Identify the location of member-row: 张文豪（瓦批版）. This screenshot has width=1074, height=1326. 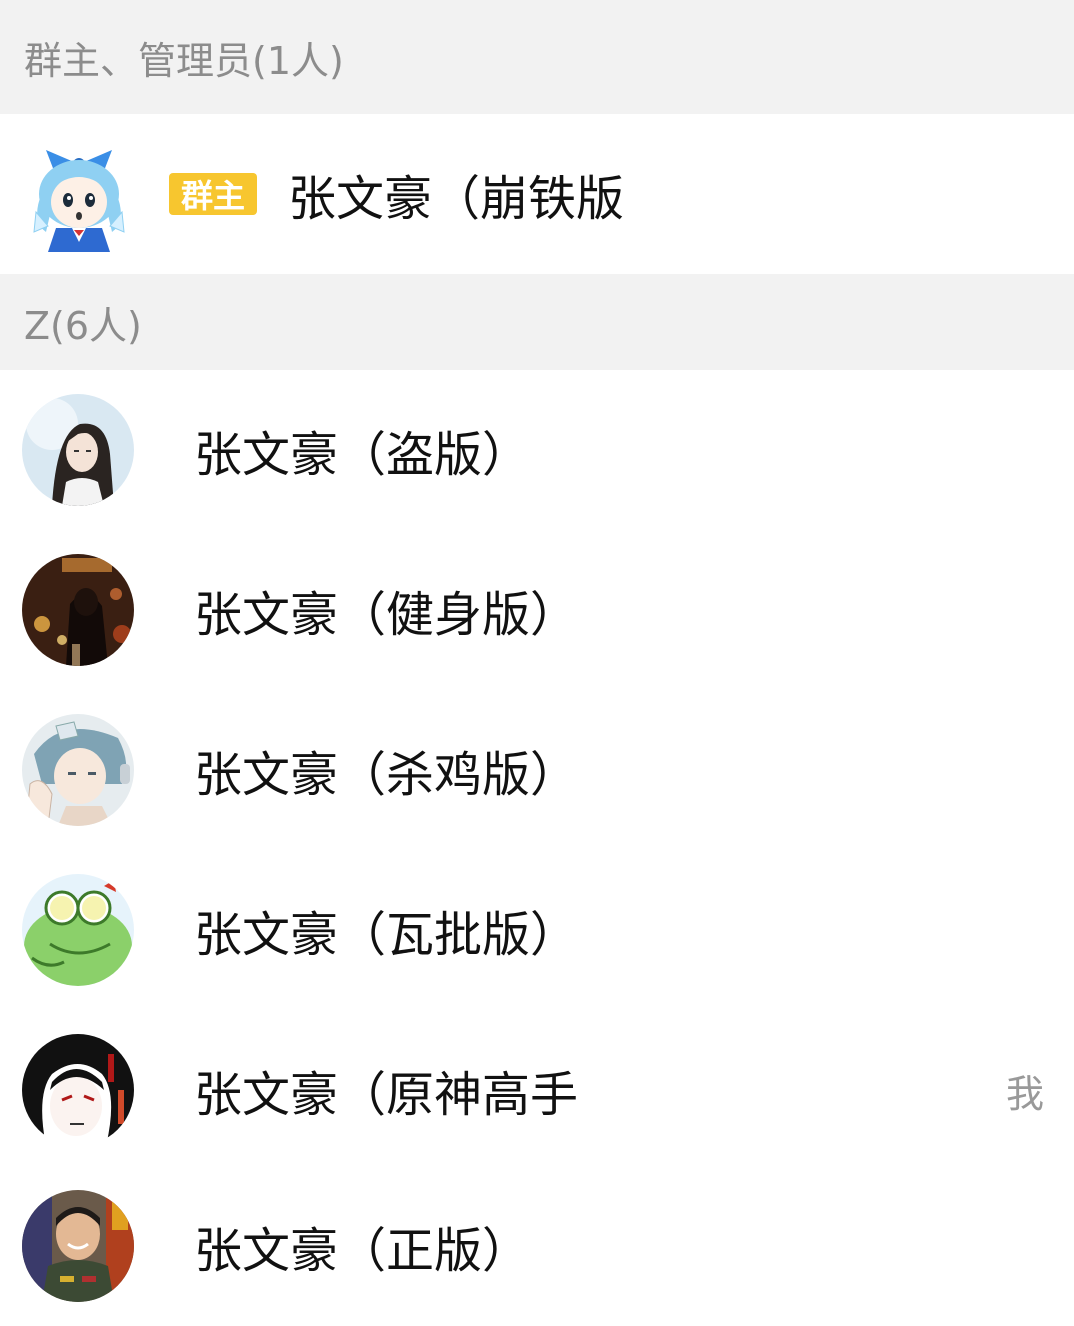
(537, 930).